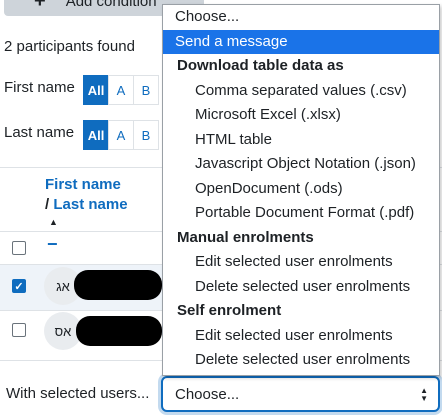 The width and height of the screenshot is (442, 415). What do you see at coordinates (300, 394) in the screenshot?
I see `bulk-action-select: Choose... ▲ ▼` at bounding box center [300, 394].